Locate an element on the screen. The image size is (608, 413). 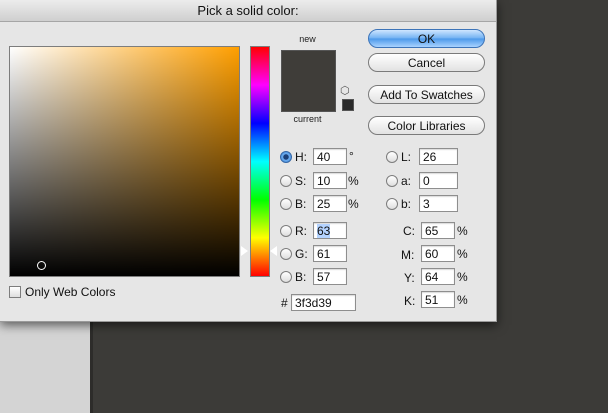
cancel-button: Cancel is located at coordinates (426, 62).